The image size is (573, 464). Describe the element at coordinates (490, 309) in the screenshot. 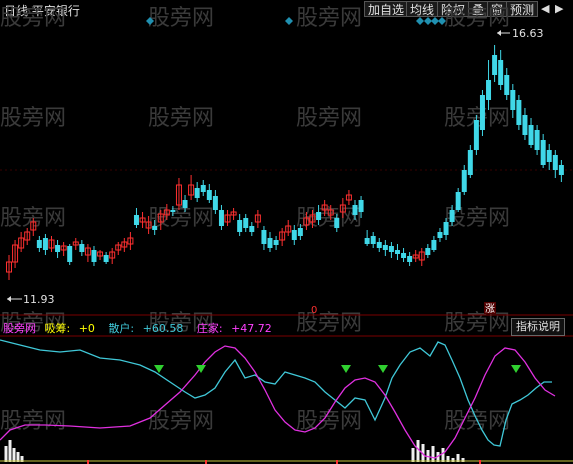

I see `event-tag-right: 涨` at that location.